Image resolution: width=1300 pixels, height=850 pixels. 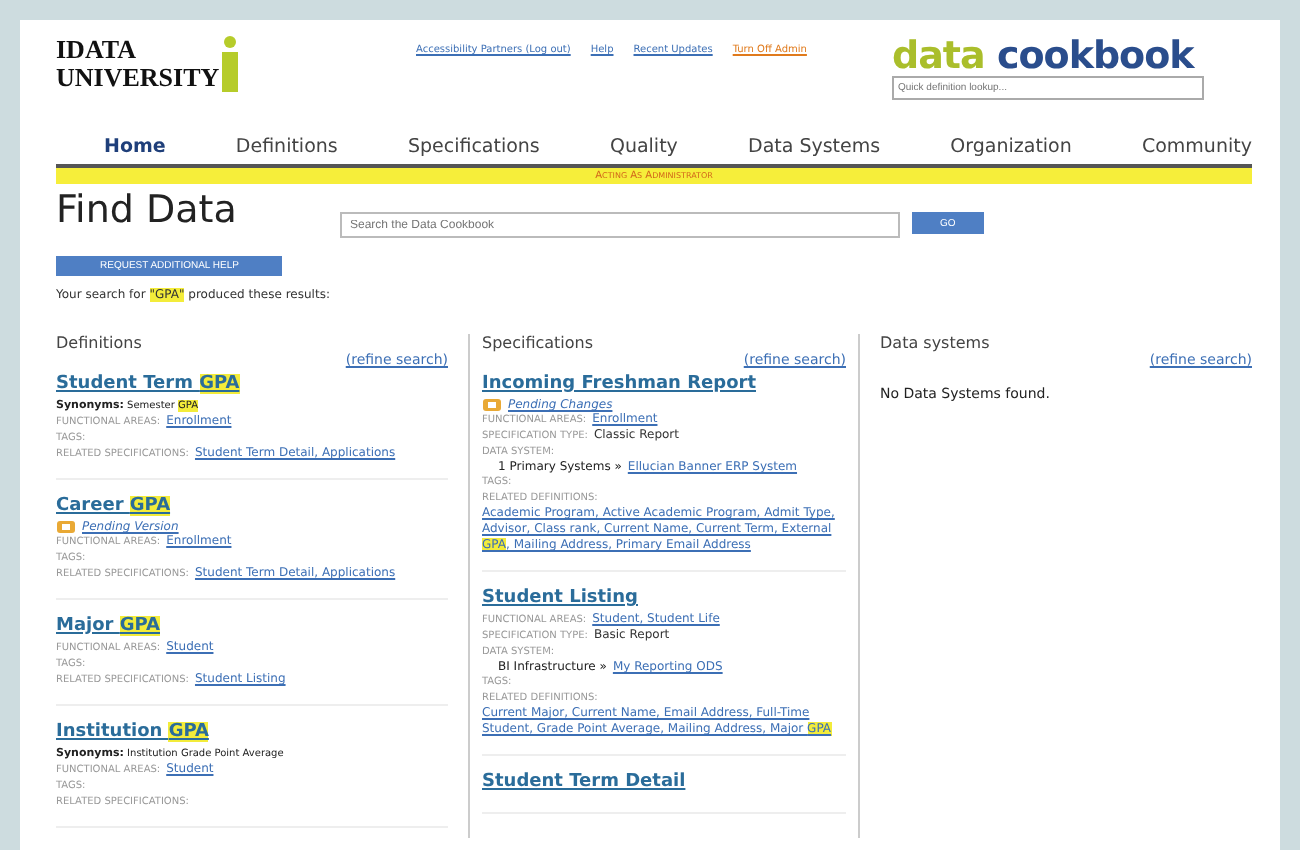 What do you see at coordinates (664, 598) in the screenshot?
I see `result-title: Student Listing` at bounding box center [664, 598].